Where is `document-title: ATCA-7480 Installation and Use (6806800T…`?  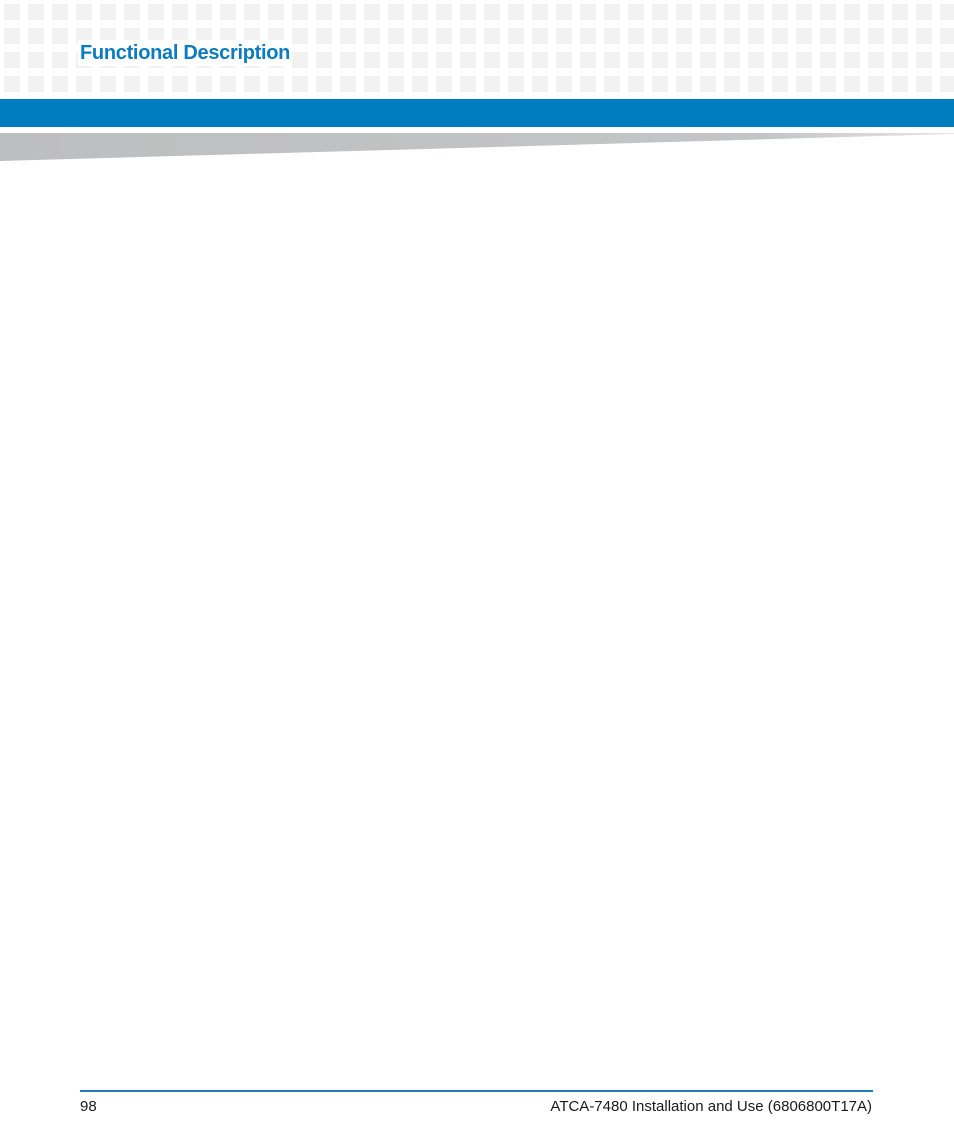 document-title: ATCA-7480 Installation and Use (6806800T… is located at coordinates (711, 1106).